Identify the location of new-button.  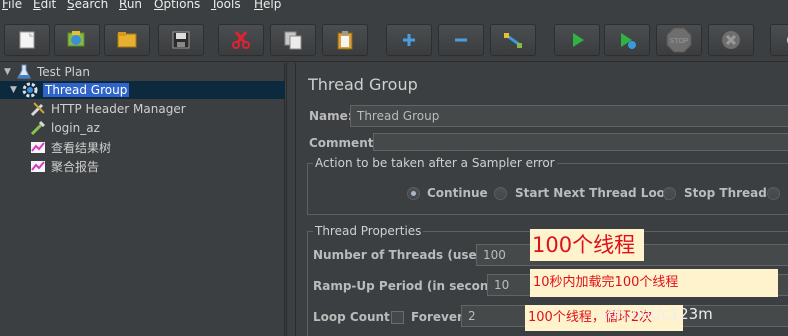
(27, 40).